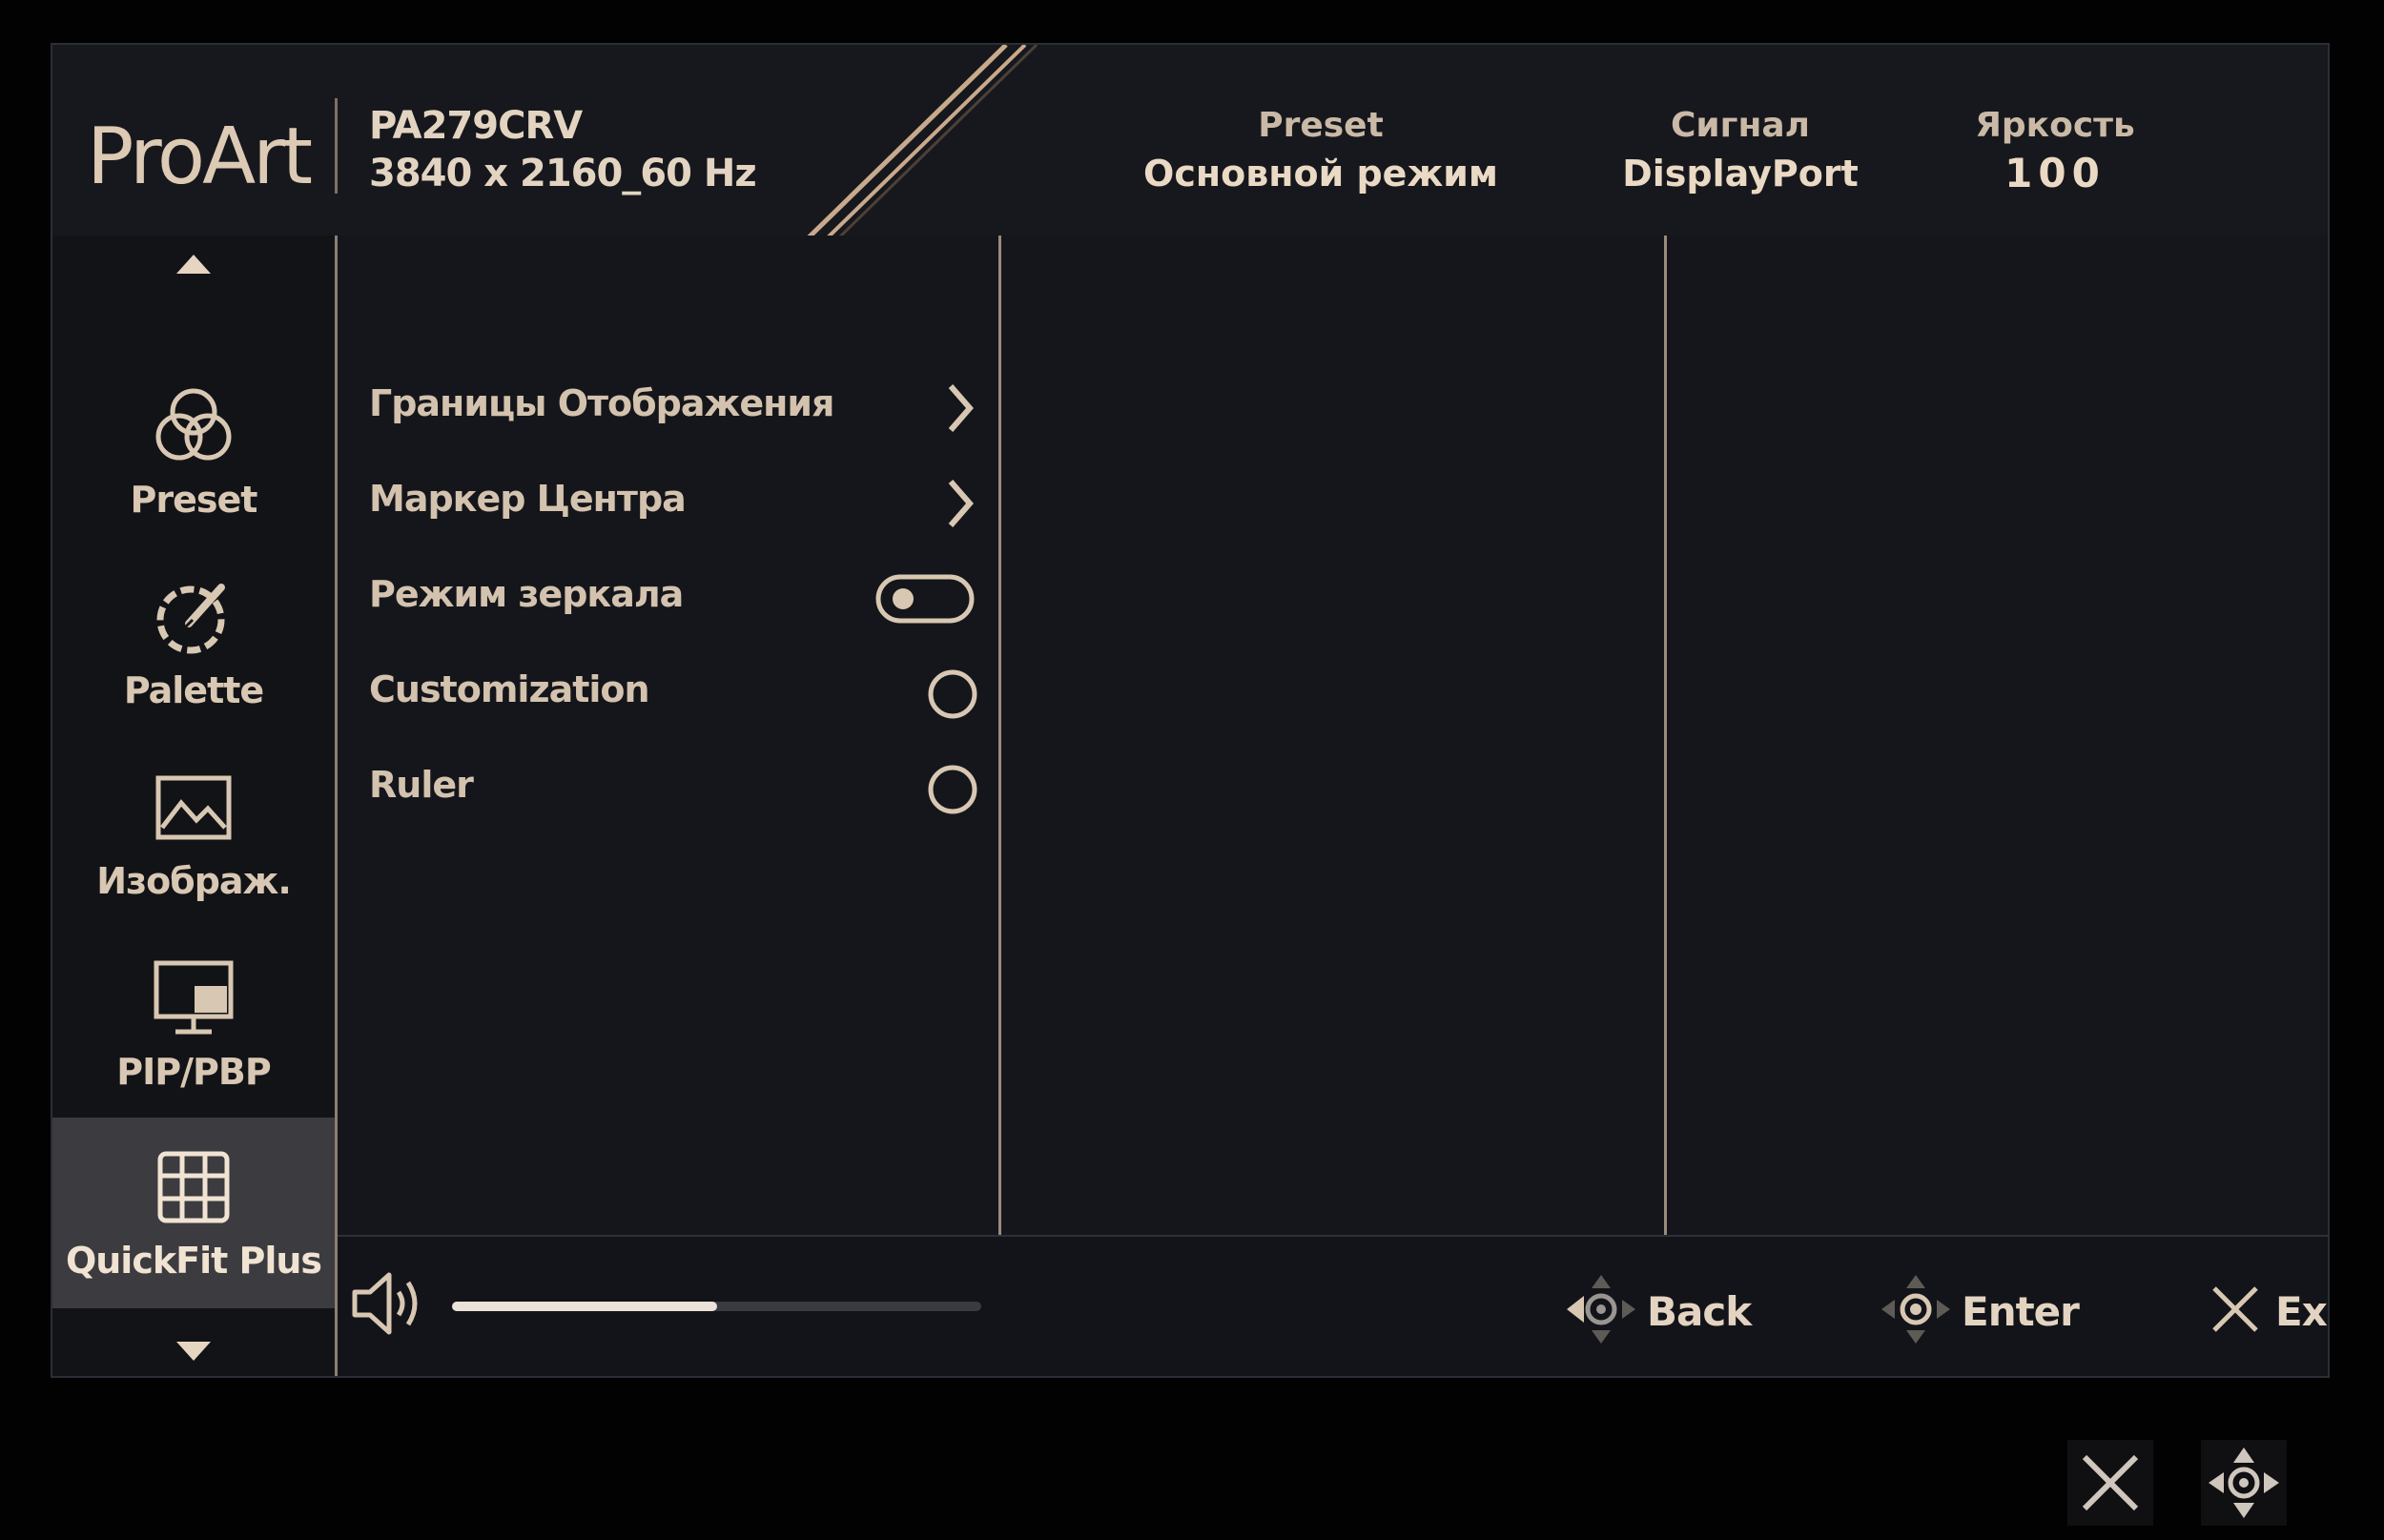 This screenshot has height=1540, width=2384. I want to click on signal-value: DisplayPort, so click(1741, 174).